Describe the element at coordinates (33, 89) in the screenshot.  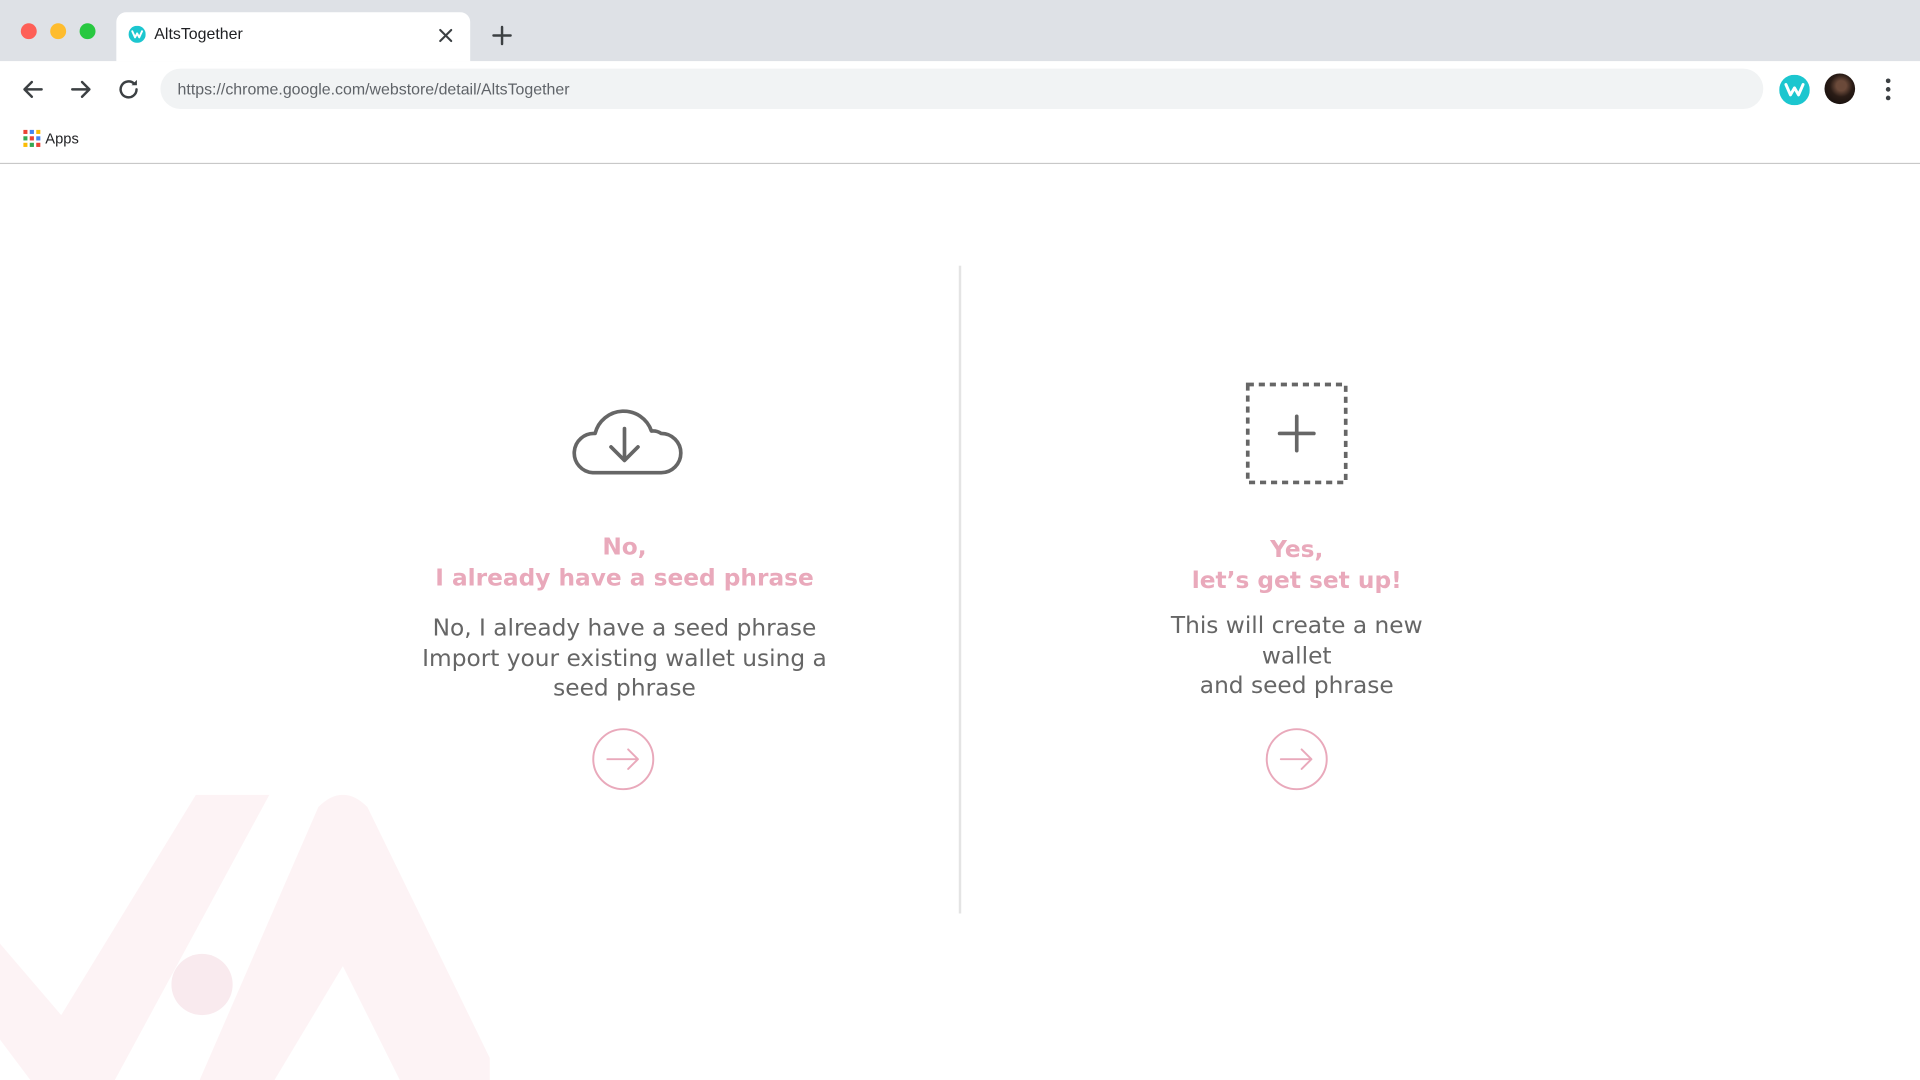
I see `back-arrow-icon` at that location.